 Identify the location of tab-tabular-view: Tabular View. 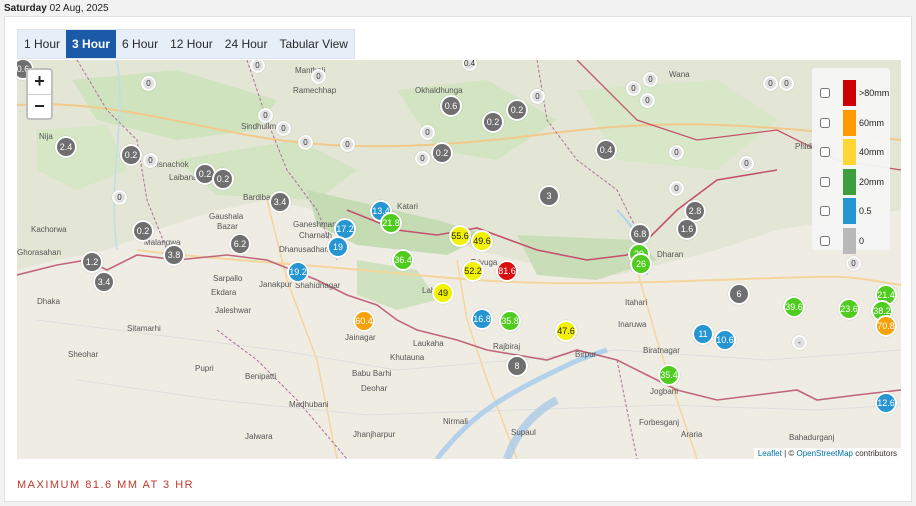
(313, 44).